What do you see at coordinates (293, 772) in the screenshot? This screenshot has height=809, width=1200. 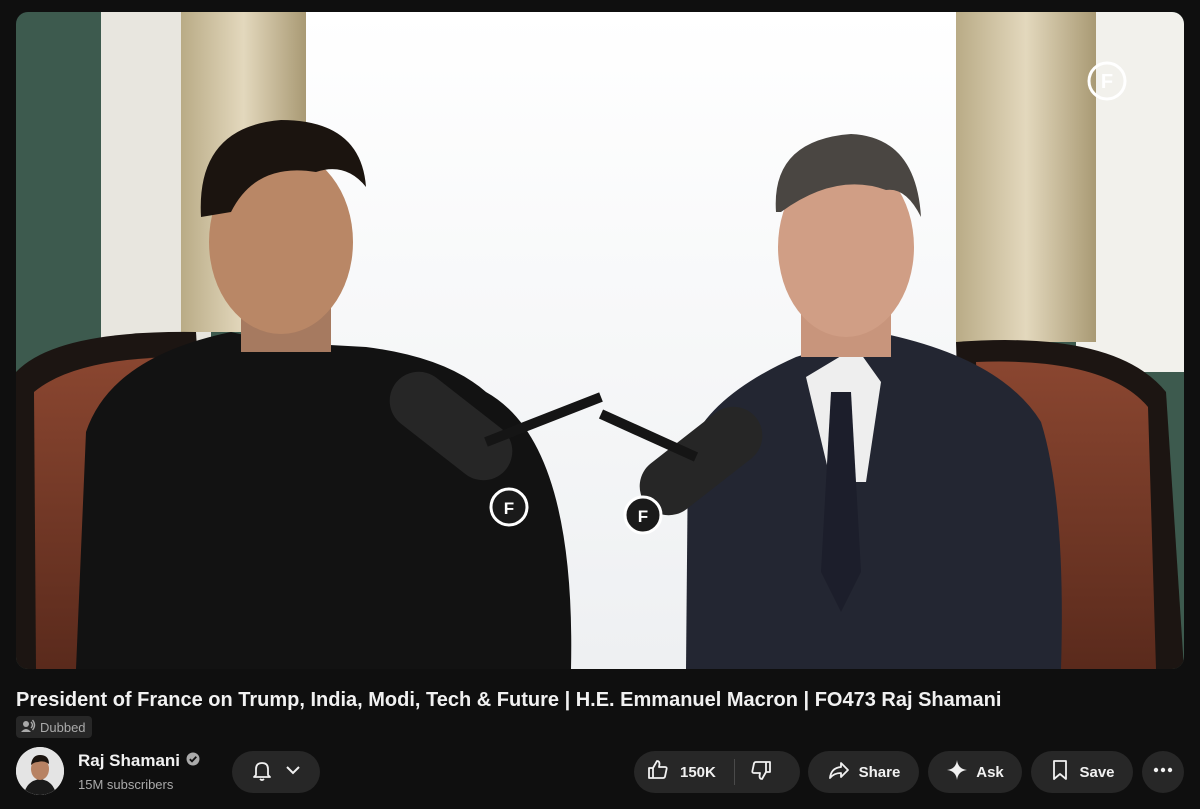 I see `chevron-down-icon` at bounding box center [293, 772].